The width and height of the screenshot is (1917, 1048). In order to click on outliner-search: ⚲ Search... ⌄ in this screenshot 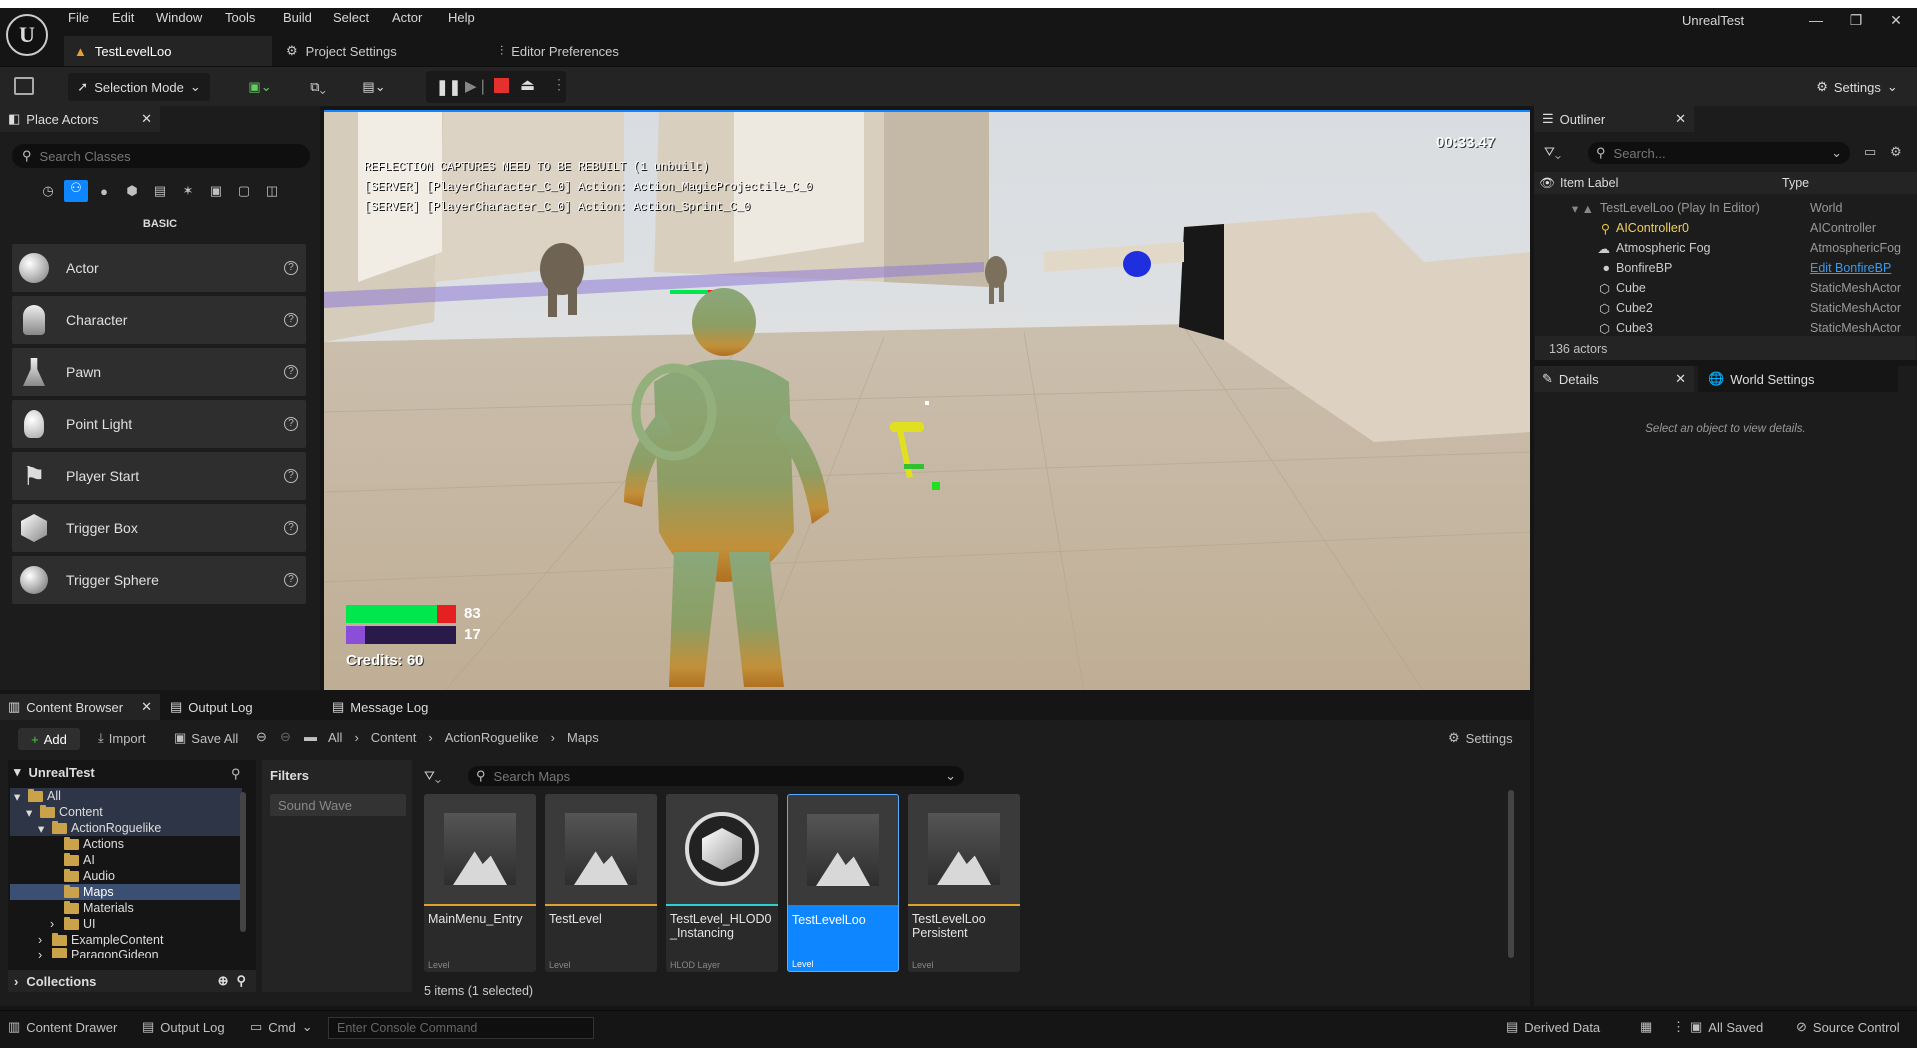, I will do `click(1719, 153)`.